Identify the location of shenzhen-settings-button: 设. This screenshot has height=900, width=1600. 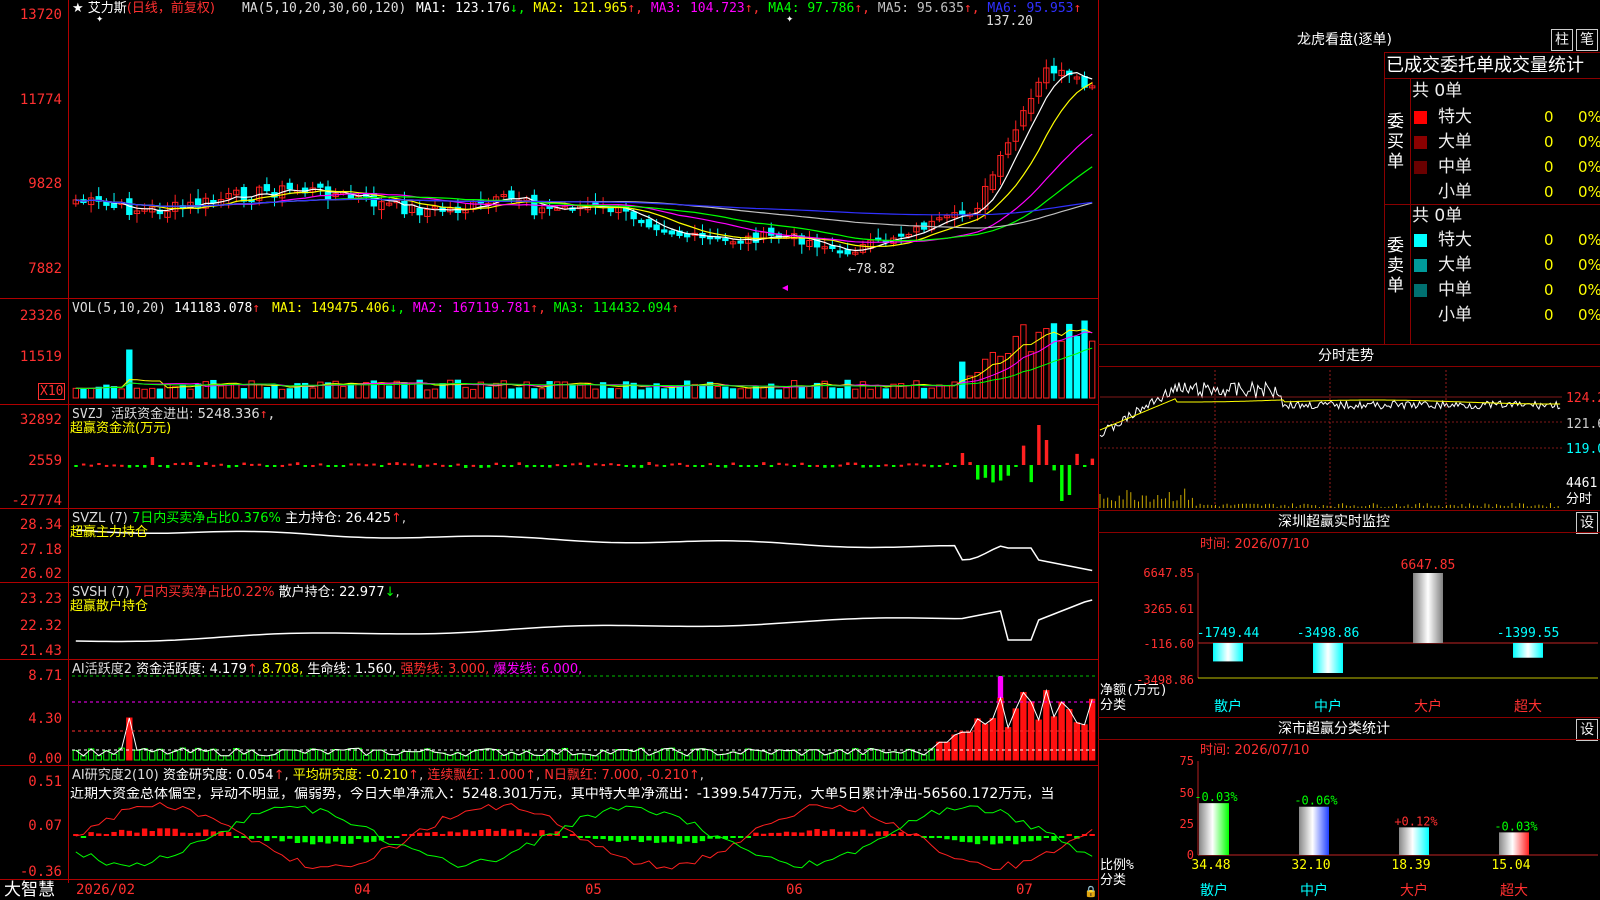
(1587, 523).